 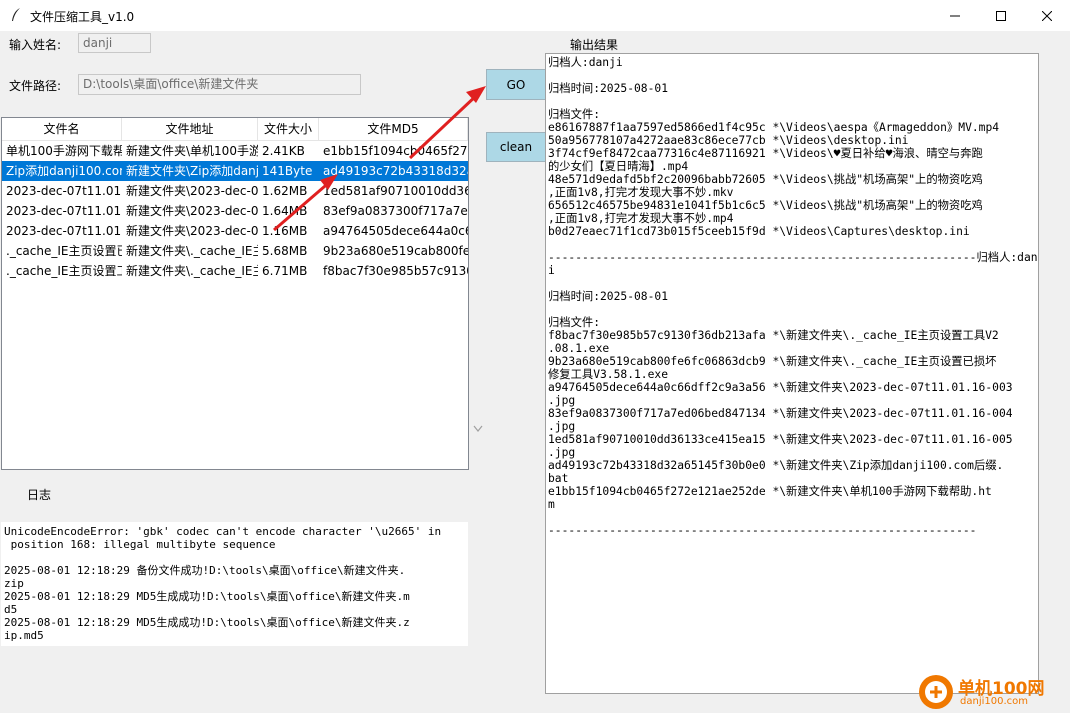 What do you see at coordinates (478, 429) in the screenshot?
I see `chevron-down-icon` at bounding box center [478, 429].